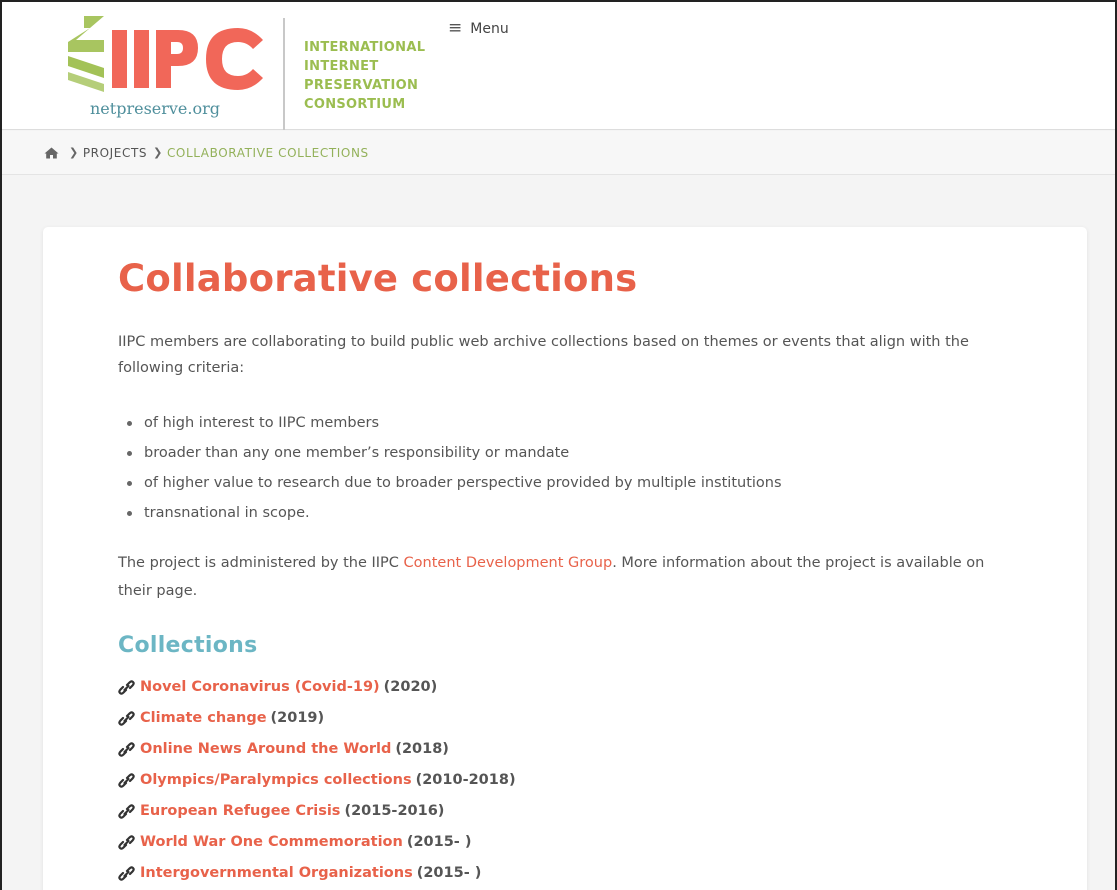 The height and width of the screenshot is (890, 1117). What do you see at coordinates (450, 423) in the screenshot?
I see `criteria-item: of high interest to IIPC members` at bounding box center [450, 423].